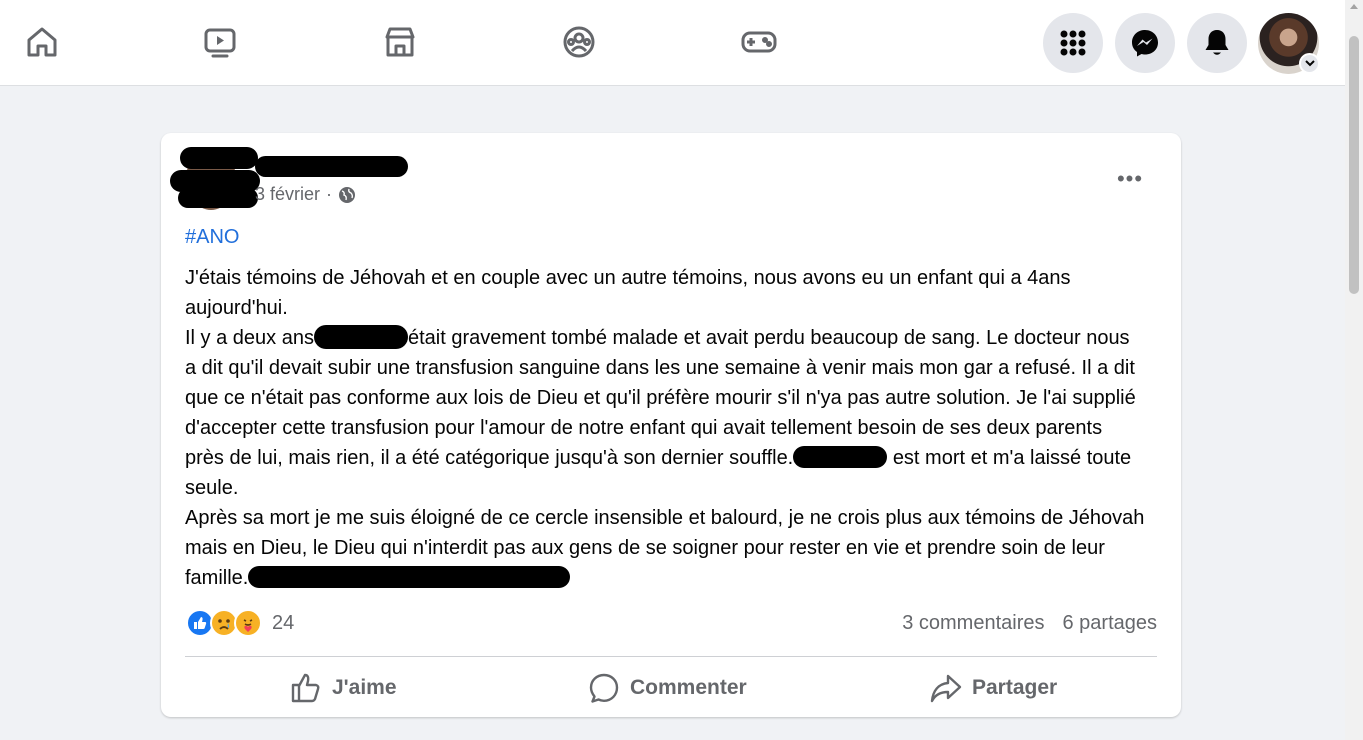  Describe the element at coordinates (579, 42) in the screenshot. I see `groups-icon` at that location.